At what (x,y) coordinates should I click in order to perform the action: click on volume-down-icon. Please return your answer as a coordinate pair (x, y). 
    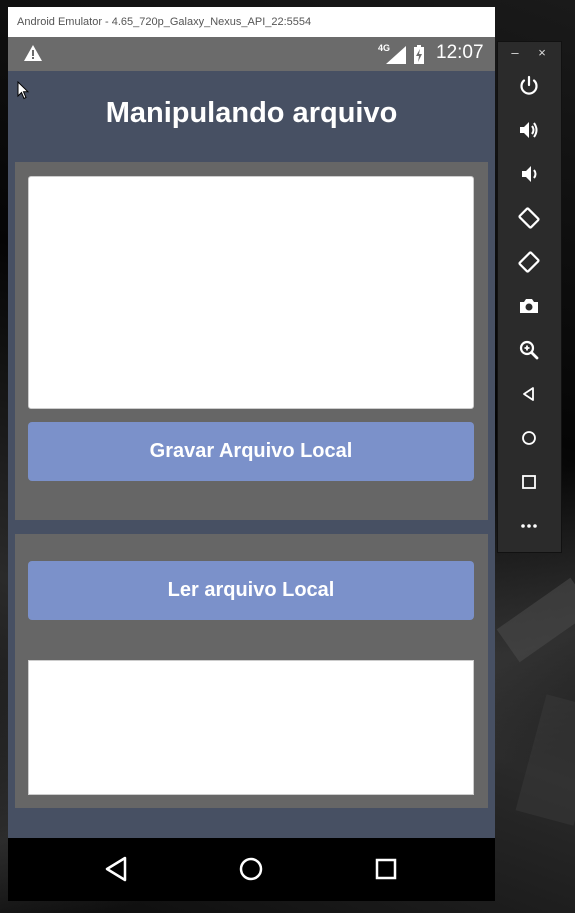
    Looking at the image, I should click on (529, 174).